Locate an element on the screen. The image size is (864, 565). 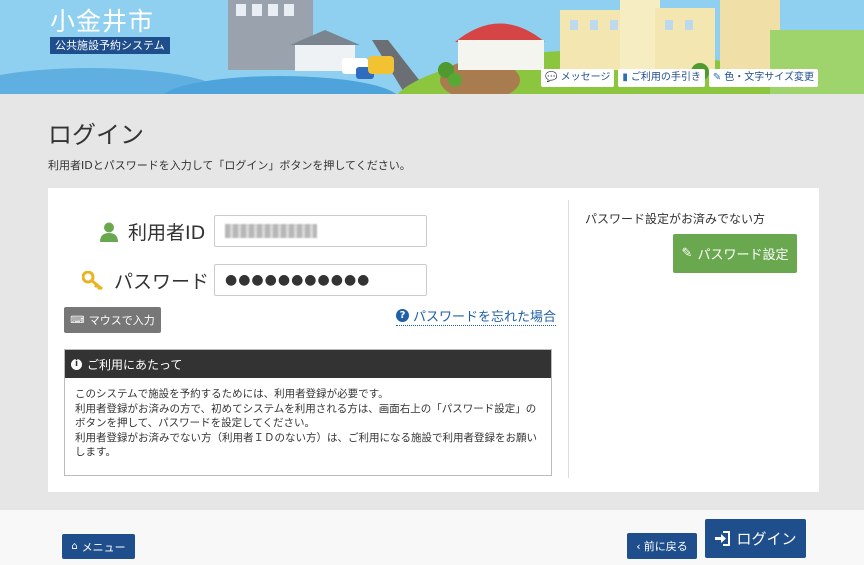
display-settings-link-label: 色・文字サイズ変更 is located at coordinates (769, 77).